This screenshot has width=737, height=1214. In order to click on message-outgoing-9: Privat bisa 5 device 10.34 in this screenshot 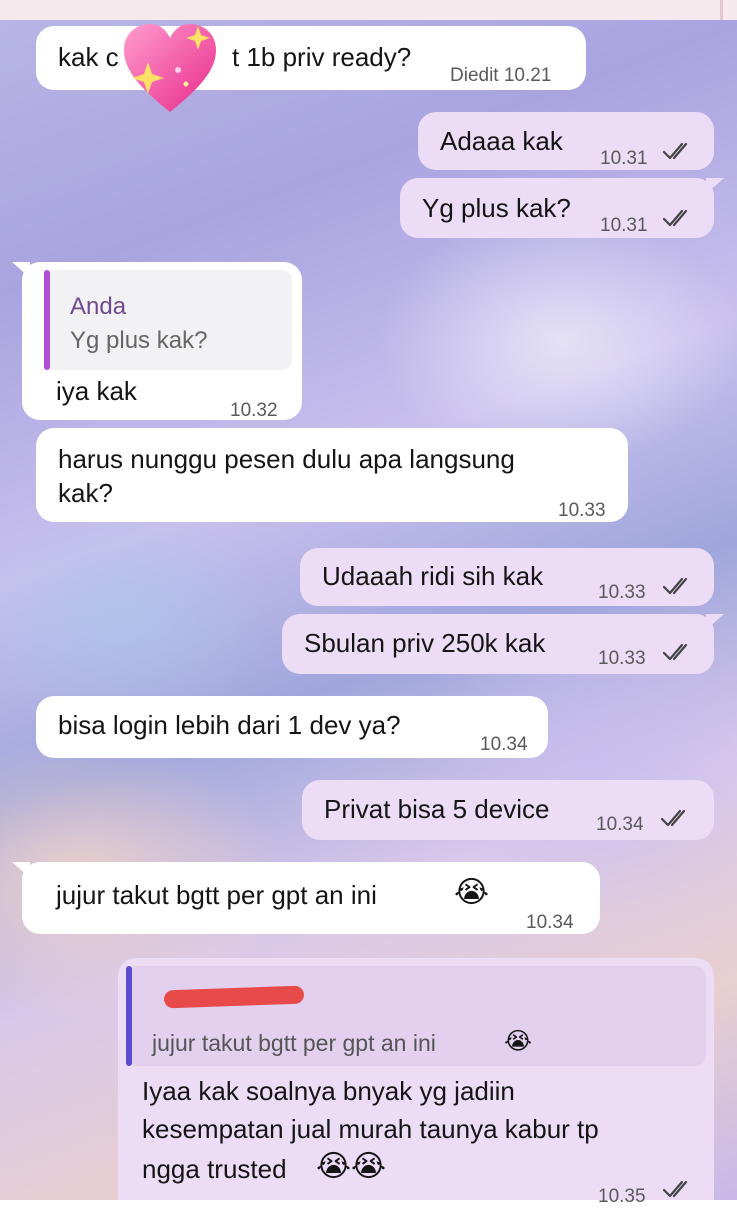, I will do `click(508, 810)`.